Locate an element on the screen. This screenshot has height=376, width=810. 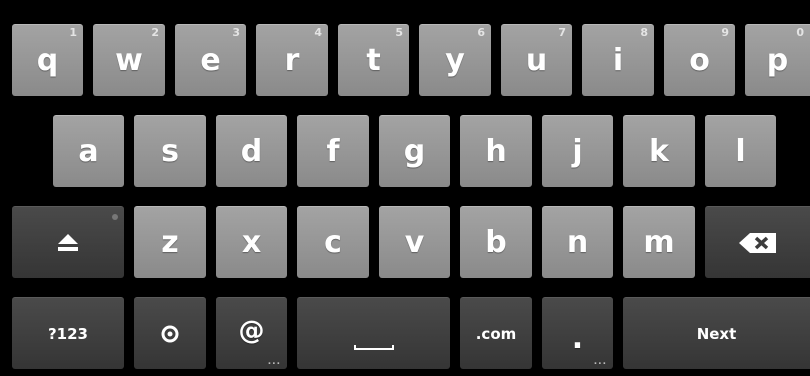
key-k: k is located at coordinates (659, 151).